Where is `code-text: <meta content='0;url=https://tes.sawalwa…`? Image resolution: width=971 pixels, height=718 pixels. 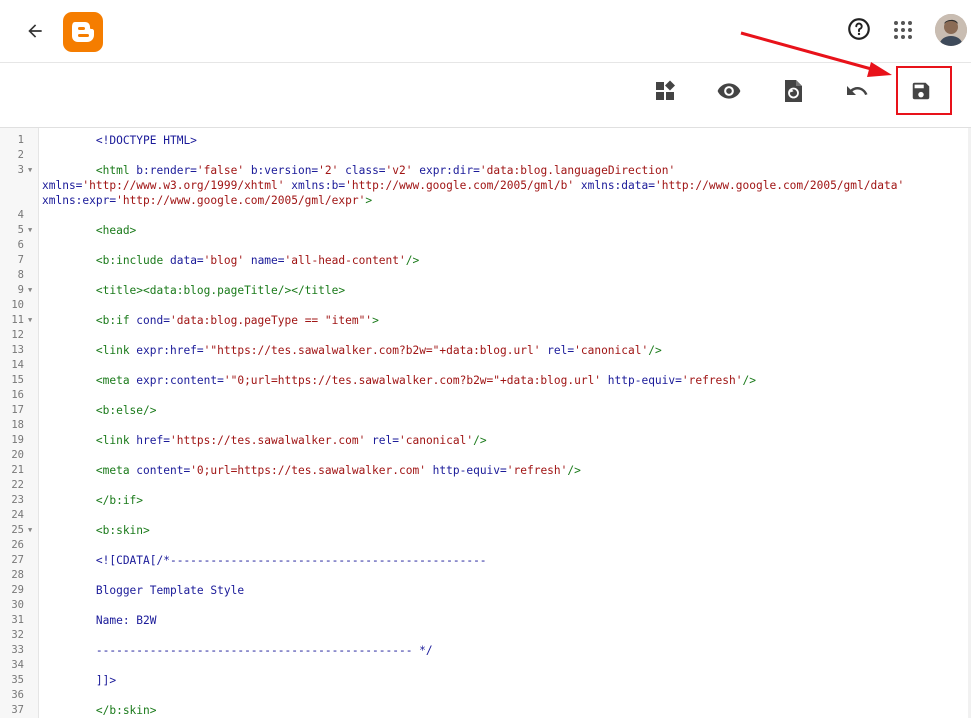 code-text: <meta content='0;url=https://tes.sawalwa… is located at coordinates (311, 470).